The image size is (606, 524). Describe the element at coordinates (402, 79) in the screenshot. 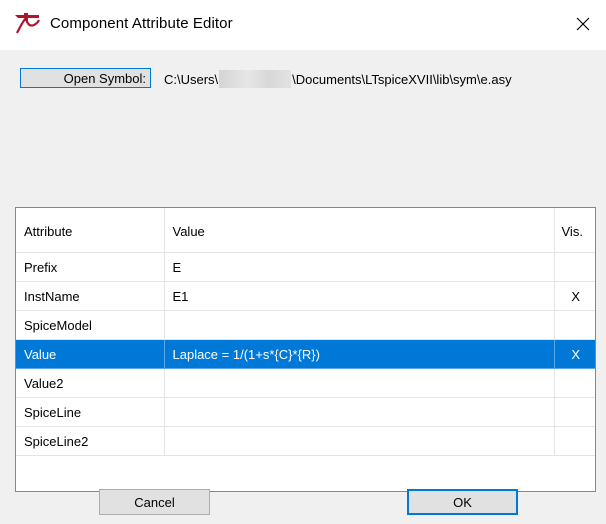

I see `symbol-path-suffix: \Documents\LTspiceXVII\lib\sym\e.asy` at that location.